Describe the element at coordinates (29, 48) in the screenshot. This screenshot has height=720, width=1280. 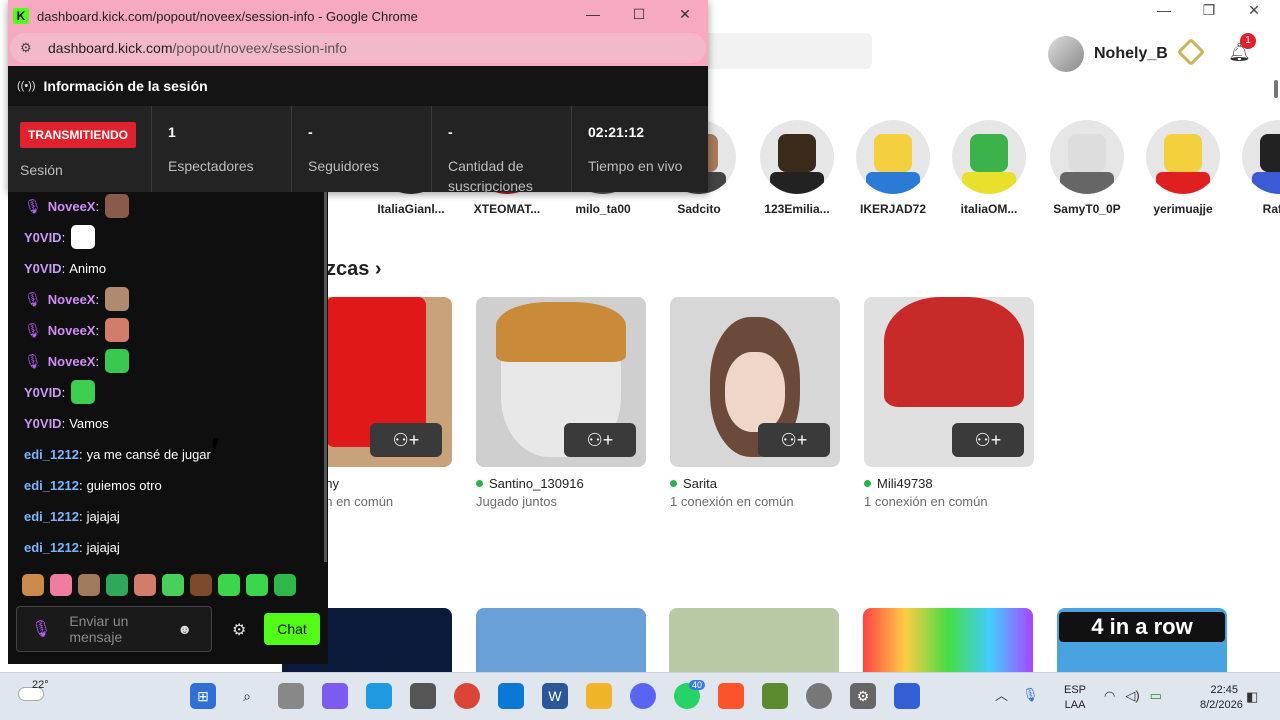
I see `site-settings-icon: ⚙` at that location.